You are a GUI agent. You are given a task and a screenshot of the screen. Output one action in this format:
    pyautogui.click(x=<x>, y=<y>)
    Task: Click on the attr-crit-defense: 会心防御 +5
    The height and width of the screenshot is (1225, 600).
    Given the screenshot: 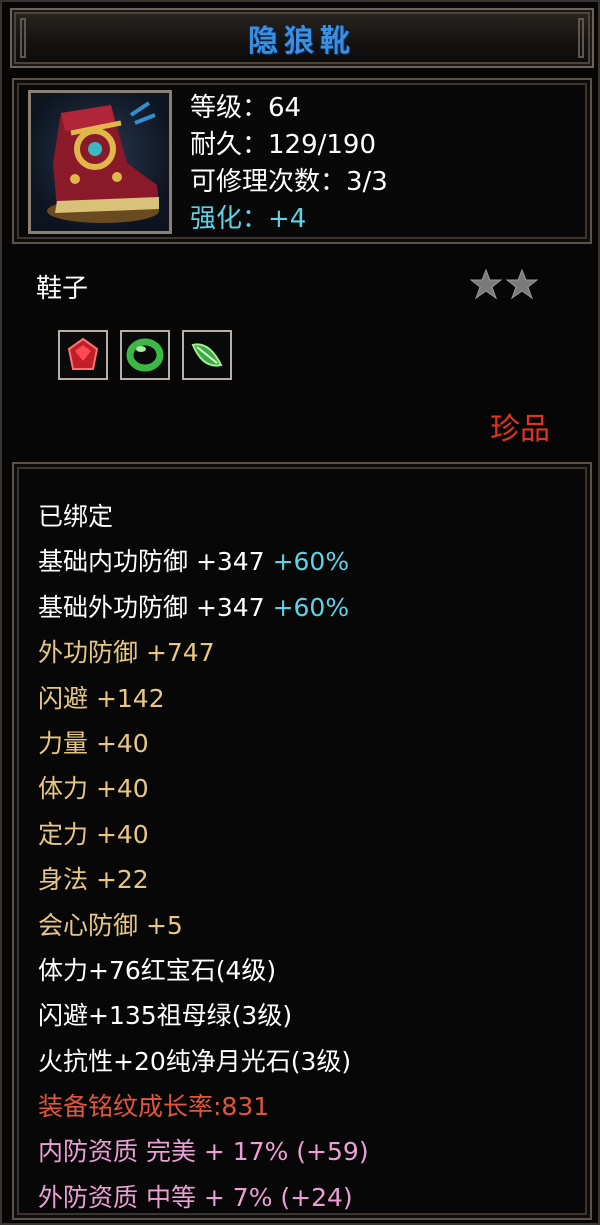 What is the action you would take?
    pyautogui.click(x=110, y=925)
    